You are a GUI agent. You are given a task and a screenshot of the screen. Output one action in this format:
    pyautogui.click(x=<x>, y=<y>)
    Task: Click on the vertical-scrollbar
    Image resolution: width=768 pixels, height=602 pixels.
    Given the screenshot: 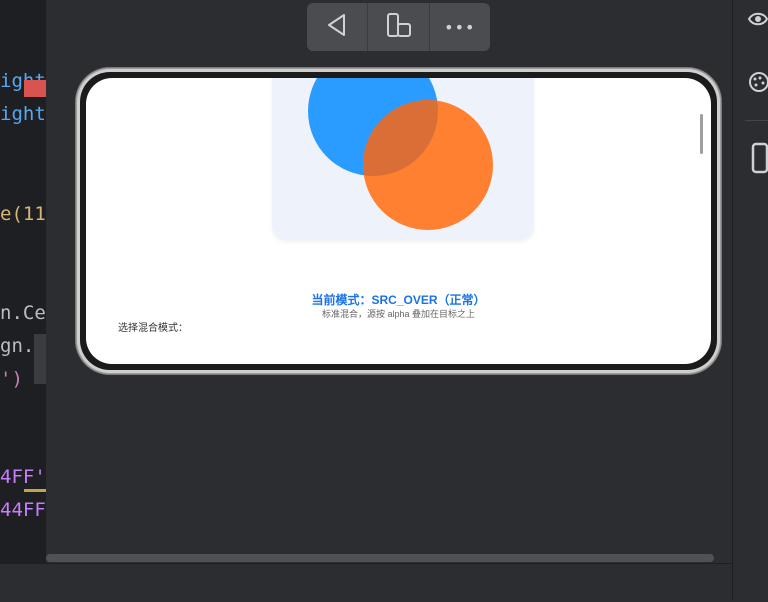 What is the action you would take?
    pyautogui.click(x=701, y=134)
    